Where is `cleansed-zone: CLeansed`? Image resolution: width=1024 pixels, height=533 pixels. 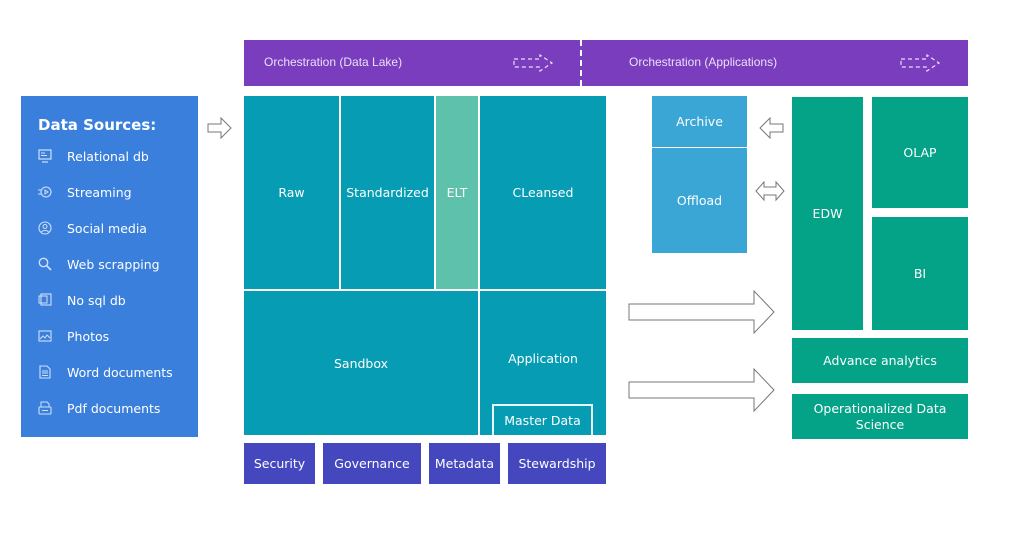
cleansed-zone: CLeansed is located at coordinates (543, 192).